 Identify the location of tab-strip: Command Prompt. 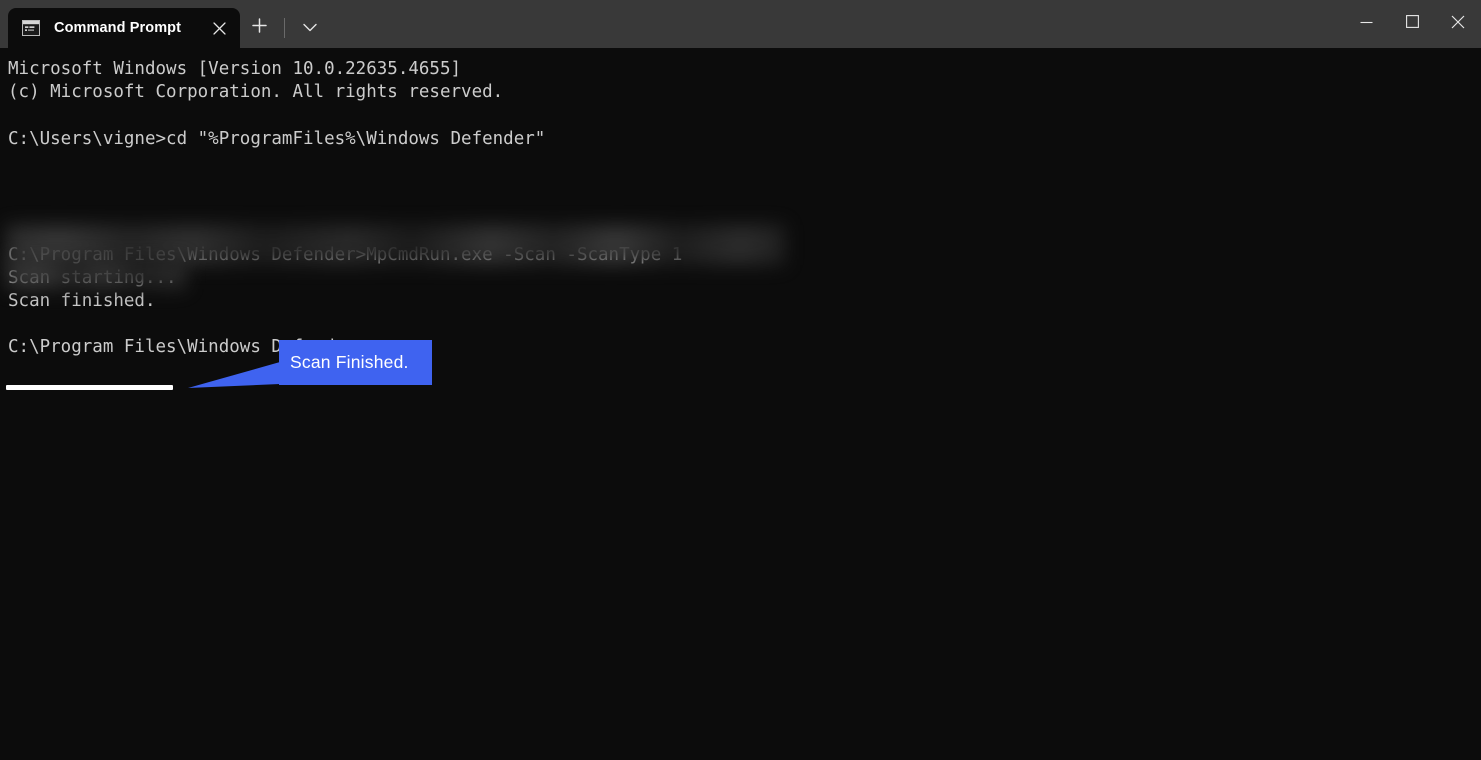
(164, 24).